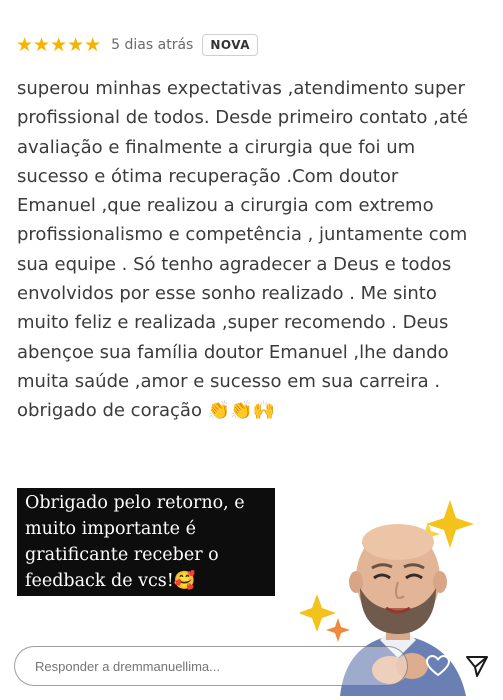  I want to click on star-rating: ★★★★★, so click(59, 44).